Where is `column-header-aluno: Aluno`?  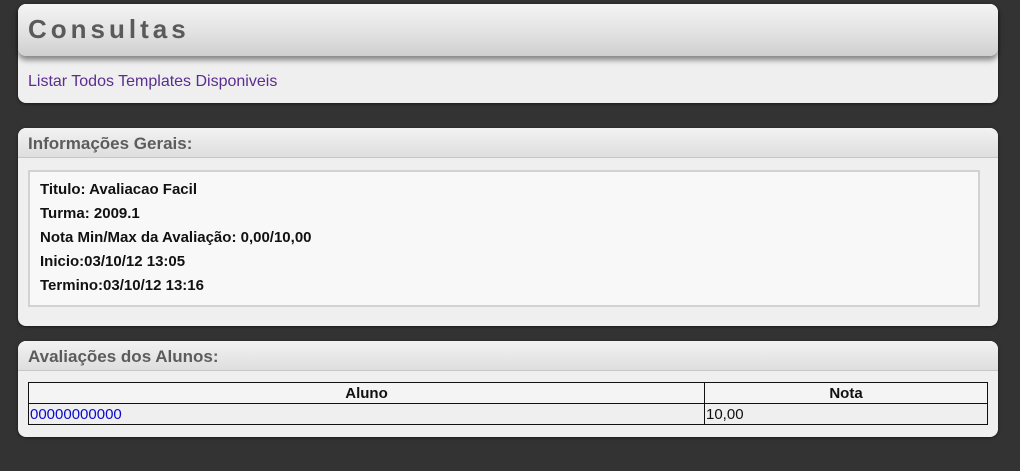 column-header-aluno: Aluno is located at coordinates (366, 393).